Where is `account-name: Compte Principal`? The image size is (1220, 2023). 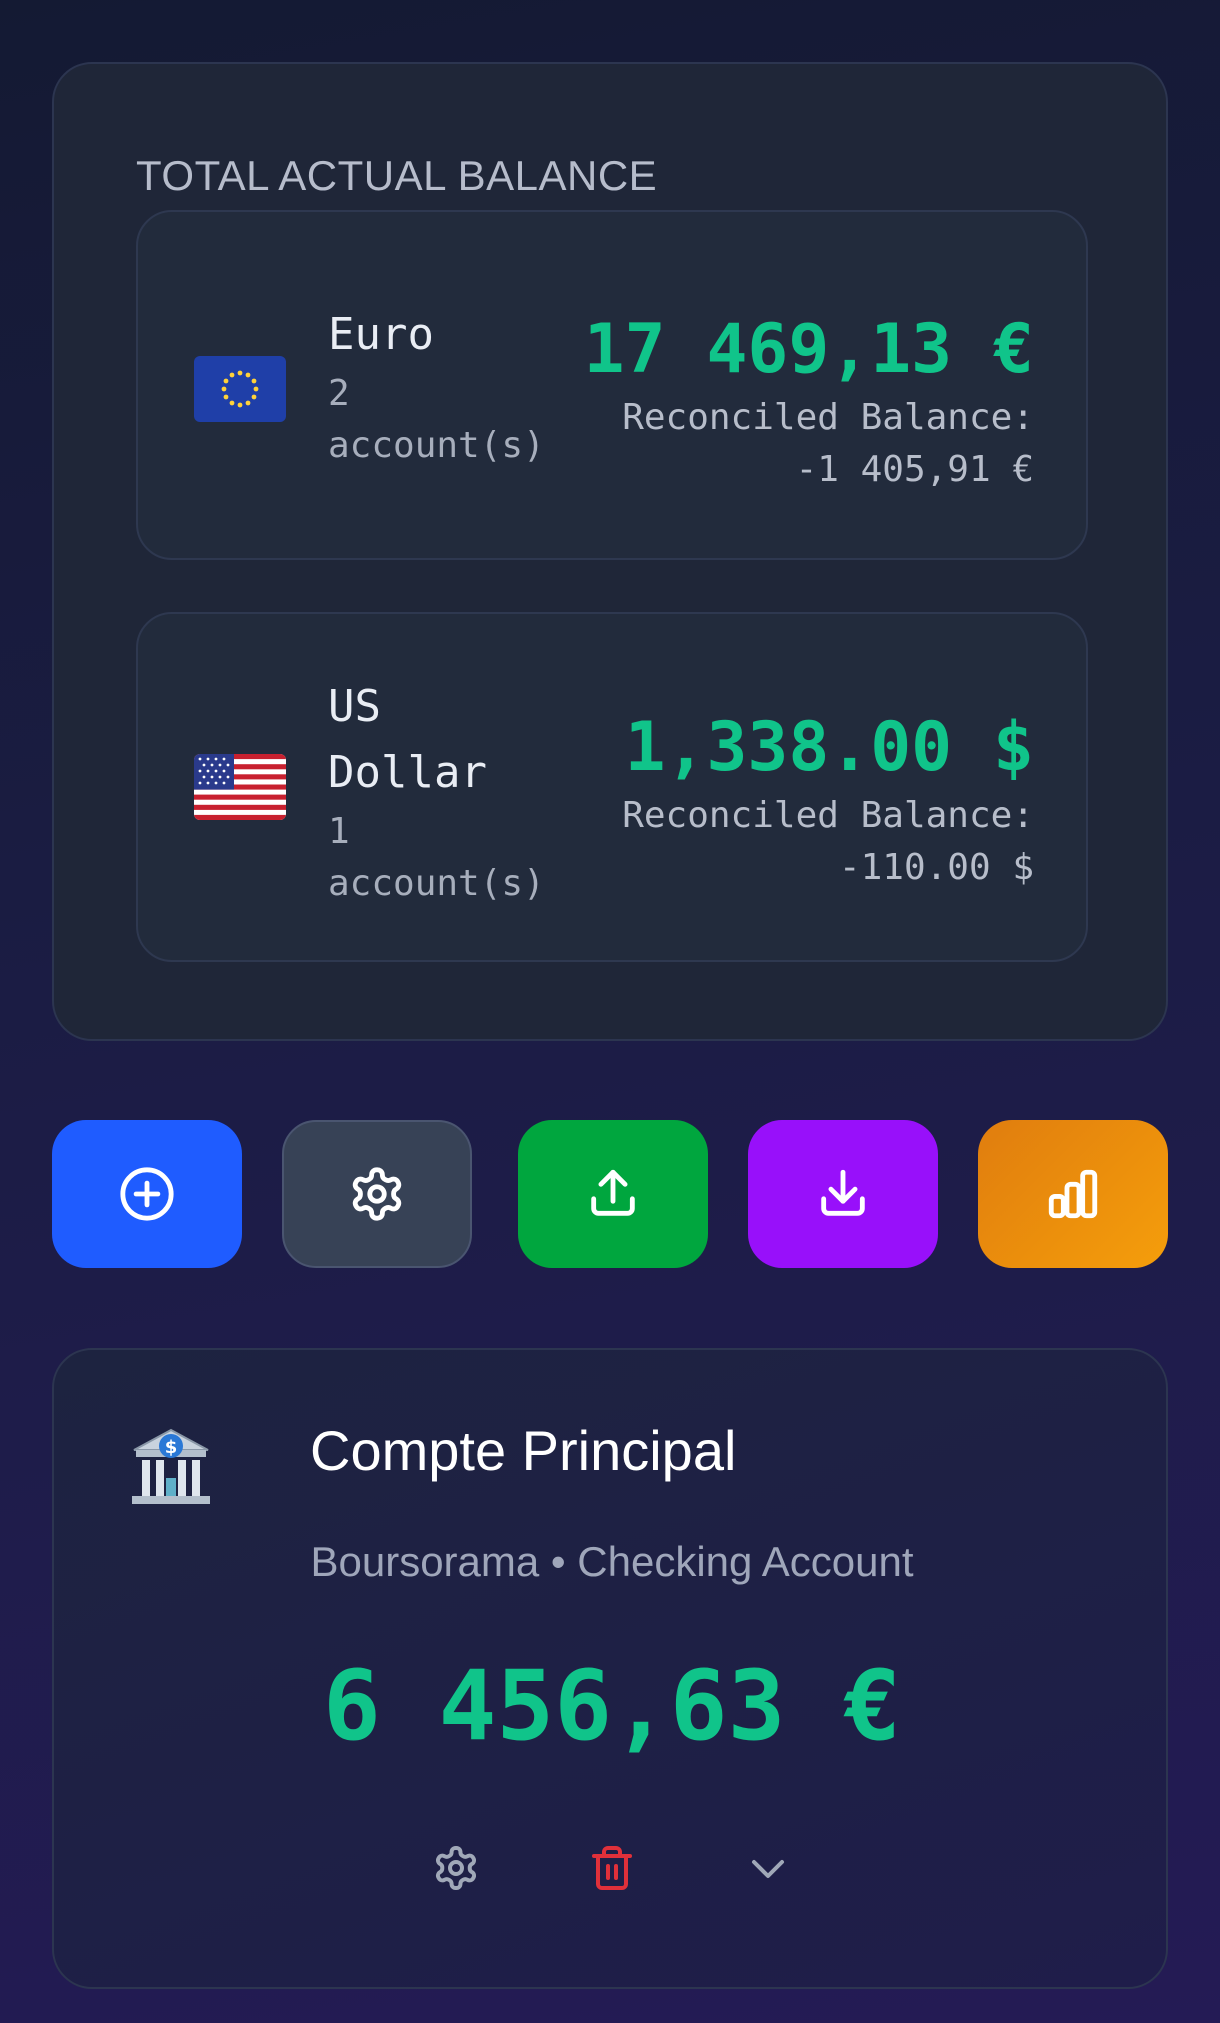
account-name: Compte Principal is located at coordinates (523, 1450).